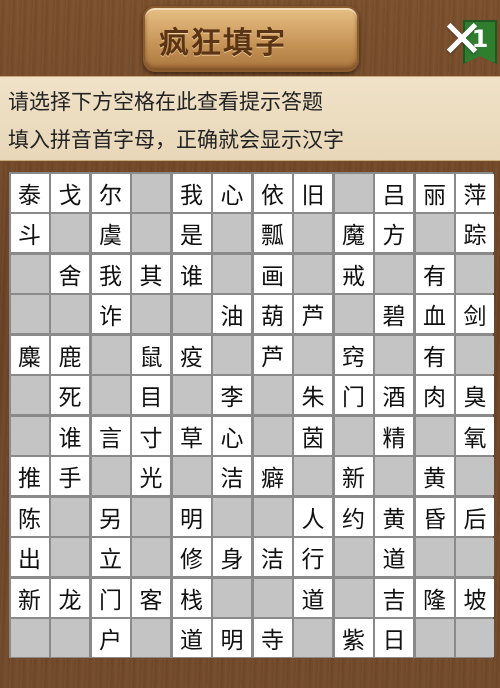  I want to click on answer-cell: 疫, so click(191, 354).